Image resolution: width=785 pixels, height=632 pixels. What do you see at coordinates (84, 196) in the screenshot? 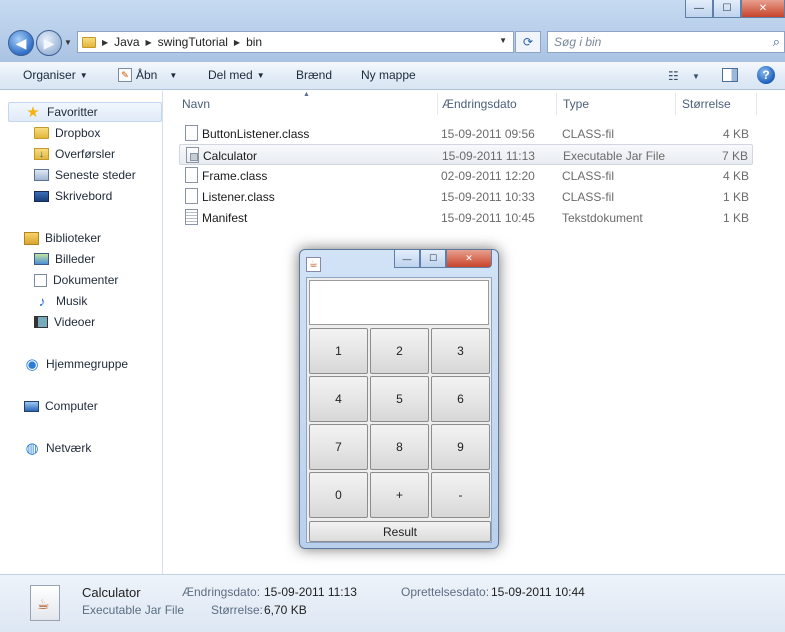
I see `sidebar-item-label: Skrivebord` at bounding box center [84, 196].